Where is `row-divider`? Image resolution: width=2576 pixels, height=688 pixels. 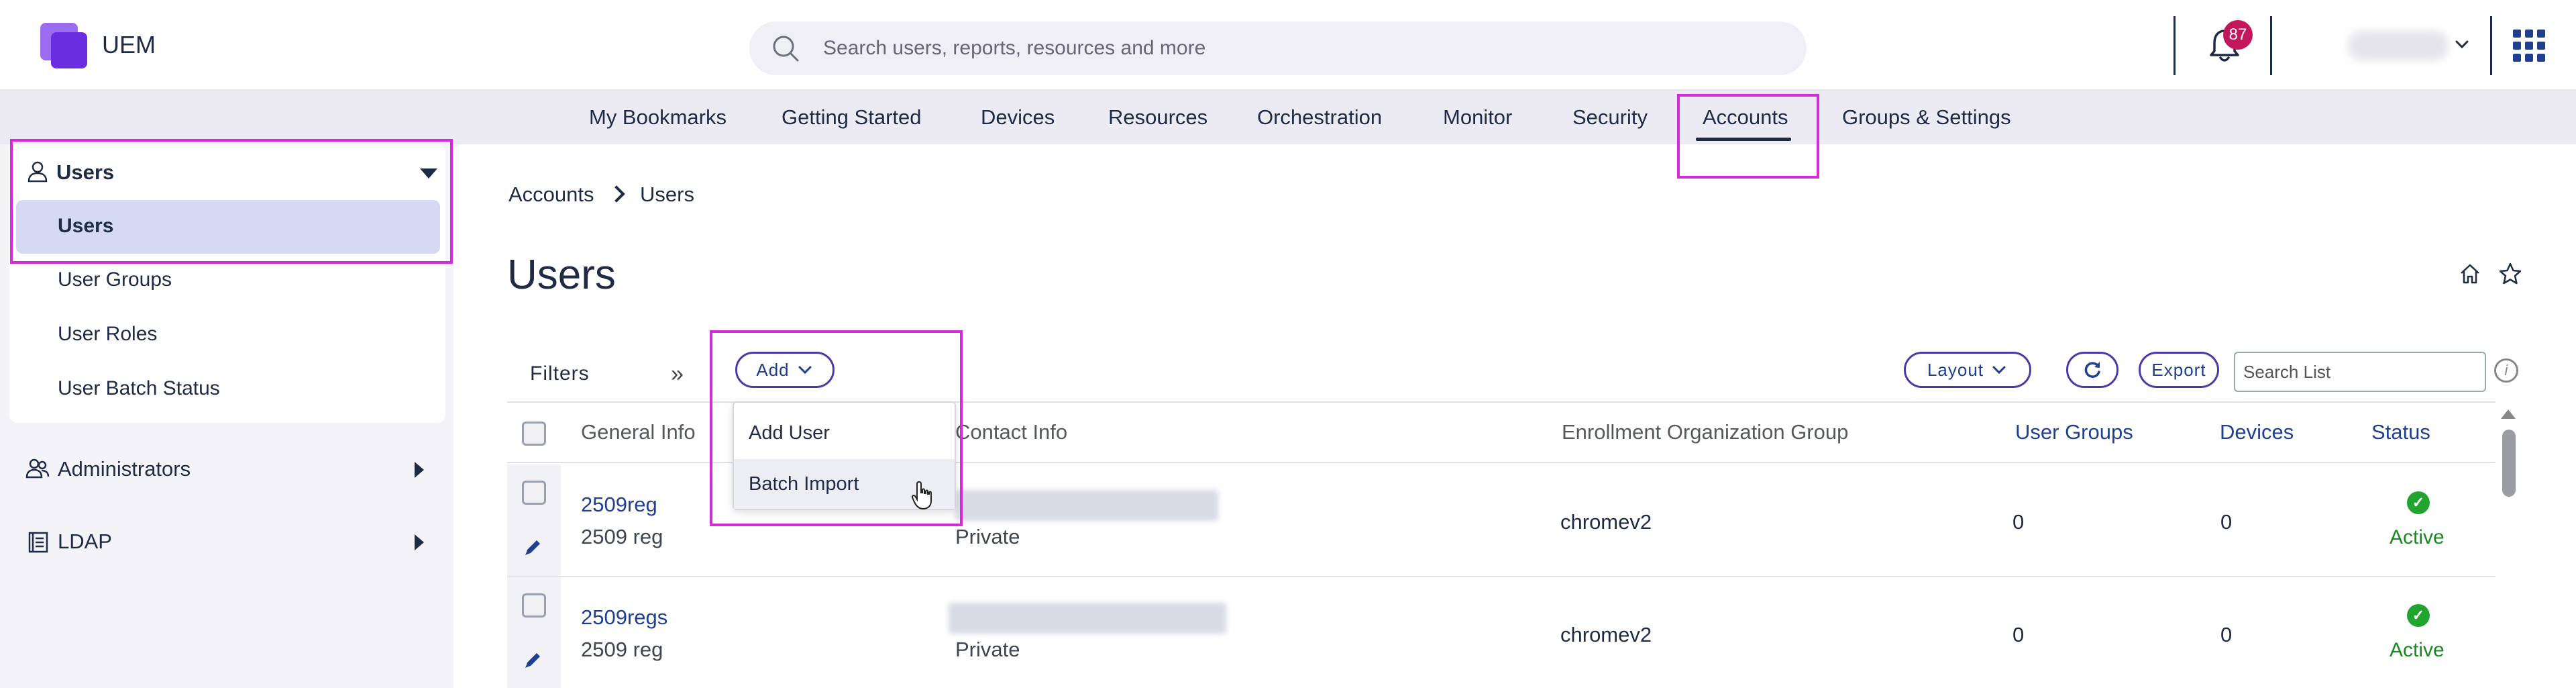
row-divider is located at coordinates (1501, 577).